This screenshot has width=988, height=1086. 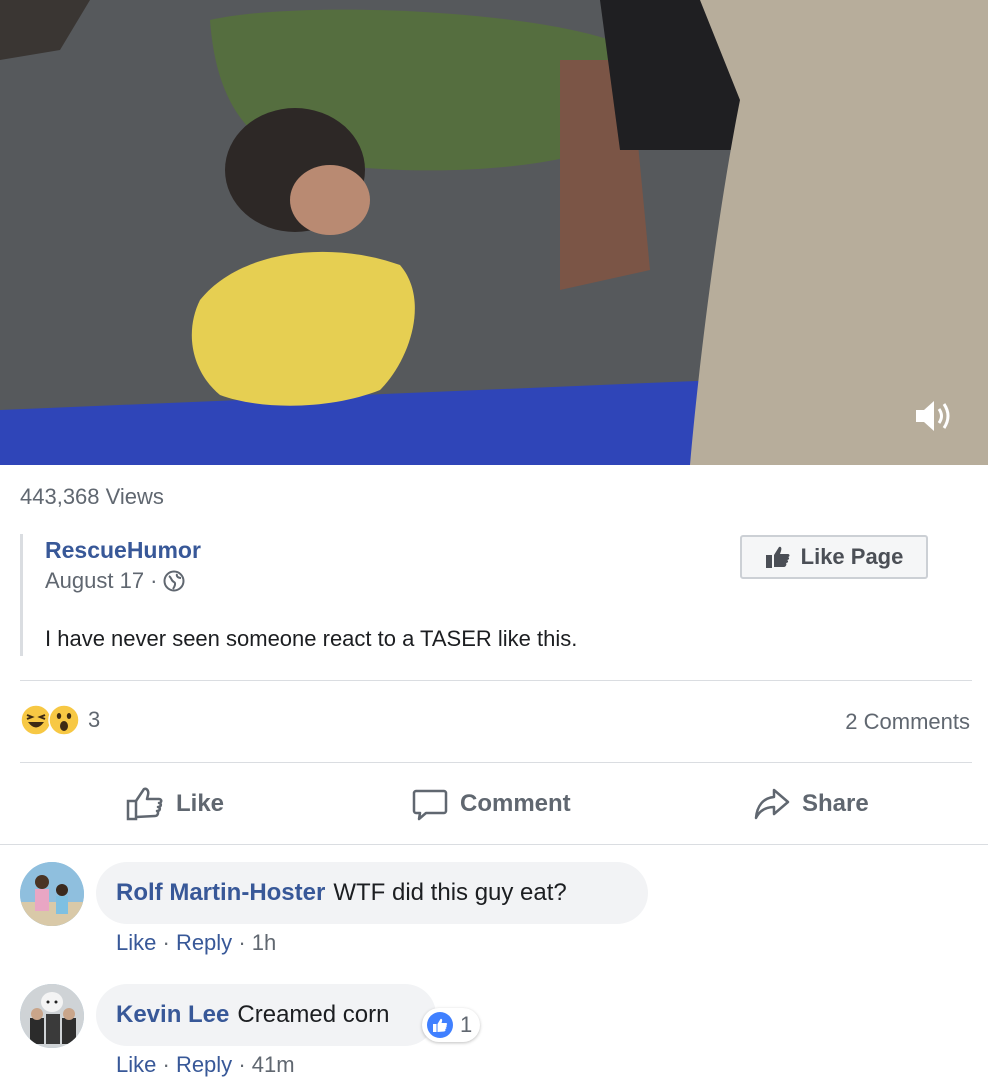 What do you see at coordinates (777, 557) in the screenshot?
I see `thumbs-up-icon` at bounding box center [777, 557].